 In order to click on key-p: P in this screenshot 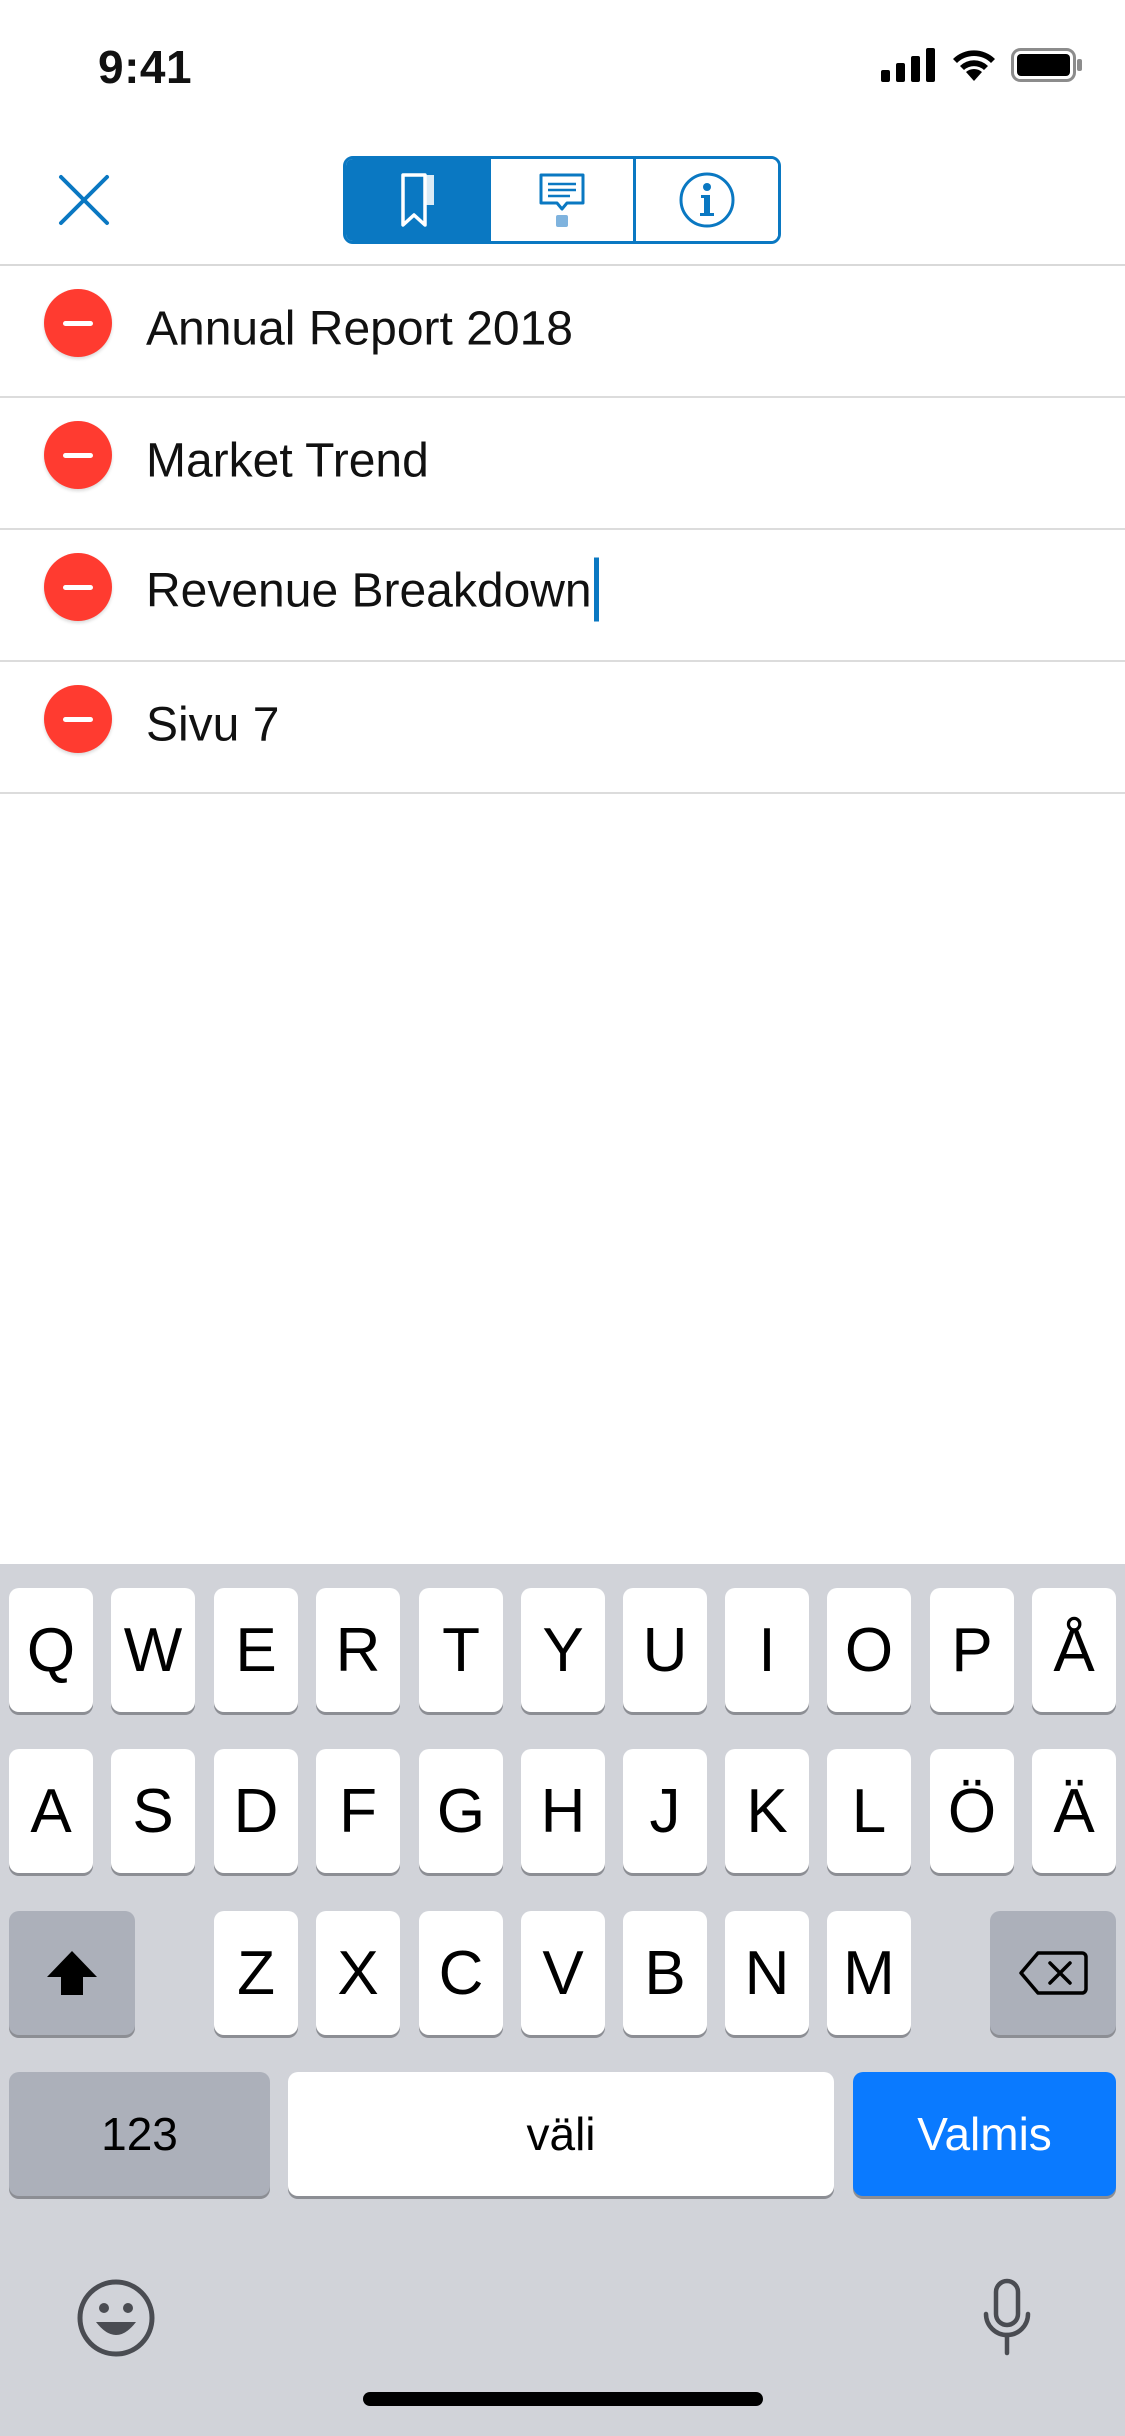, I will do `click(972, 1650)`.